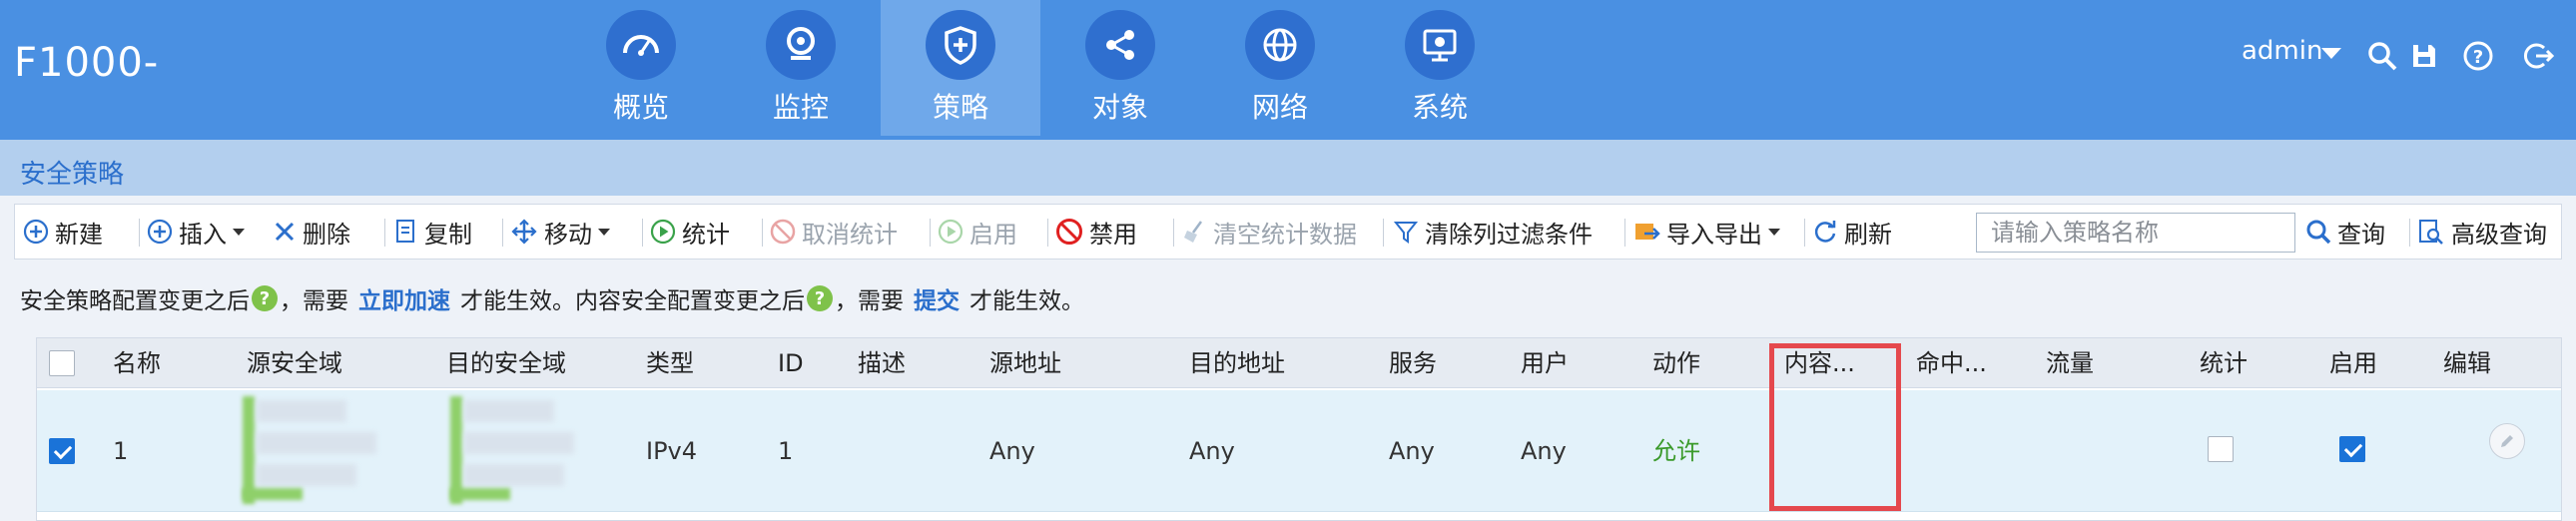  Describe the element at coordinates (2353, 363) in the screenshot. I see `column-header-enable: 启用` at that location.